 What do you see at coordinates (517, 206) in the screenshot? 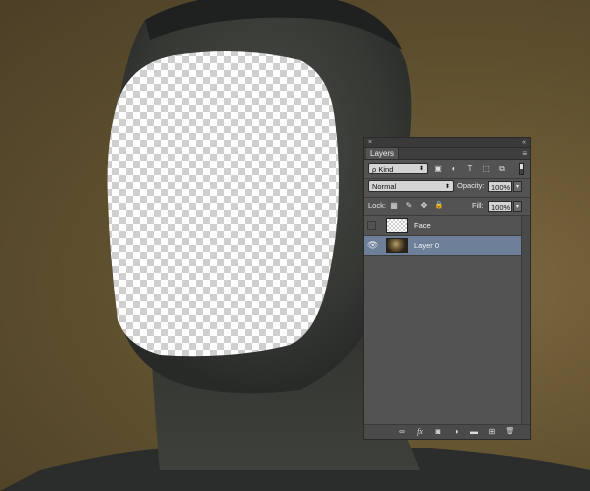
I see `fill-dropdown-icon: ▾` at bounding box center [517, 206].